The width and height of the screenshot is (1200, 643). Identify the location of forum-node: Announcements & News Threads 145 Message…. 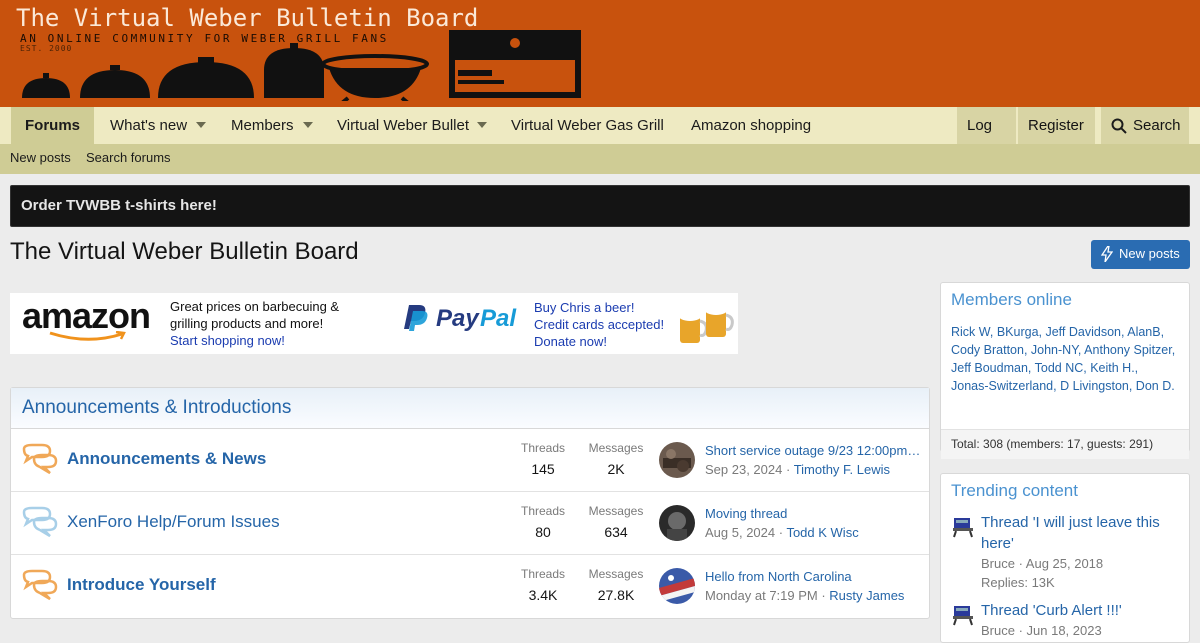
(470, 460).